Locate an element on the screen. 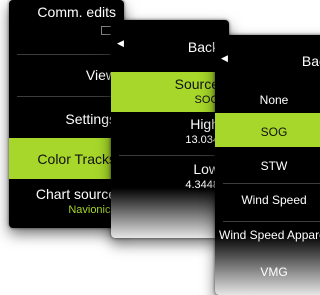  menu-item-label: Comm. edits is located at coordinates (76, 12).